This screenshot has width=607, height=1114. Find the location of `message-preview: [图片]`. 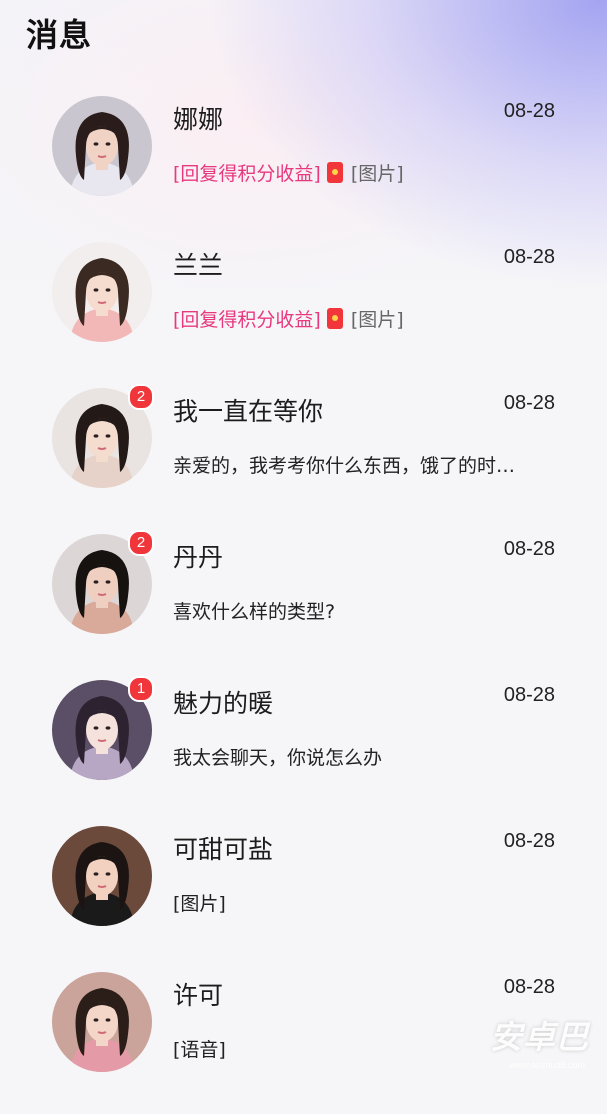

message-preview: [图片] is located at coordinates (199, 902).